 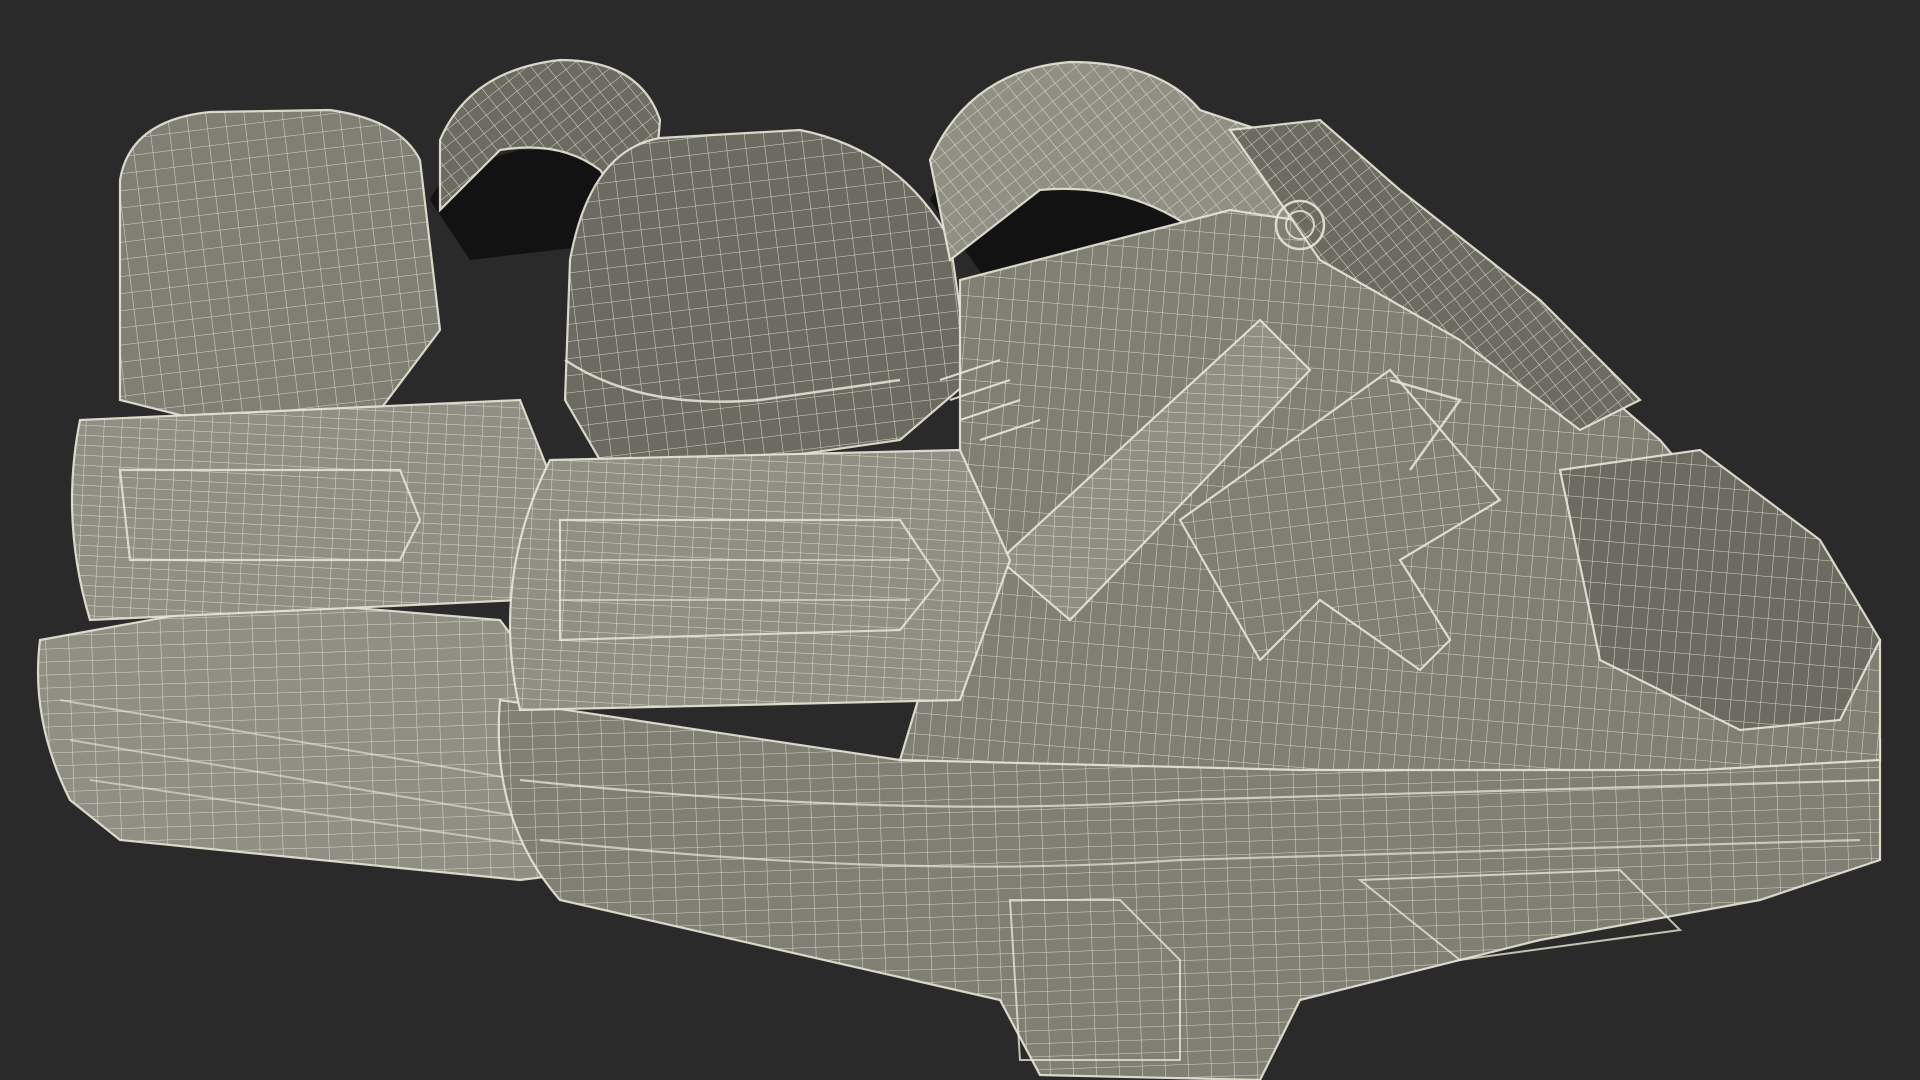 I want to click on rear-sneaker-heel, so click(x=280, y=265).